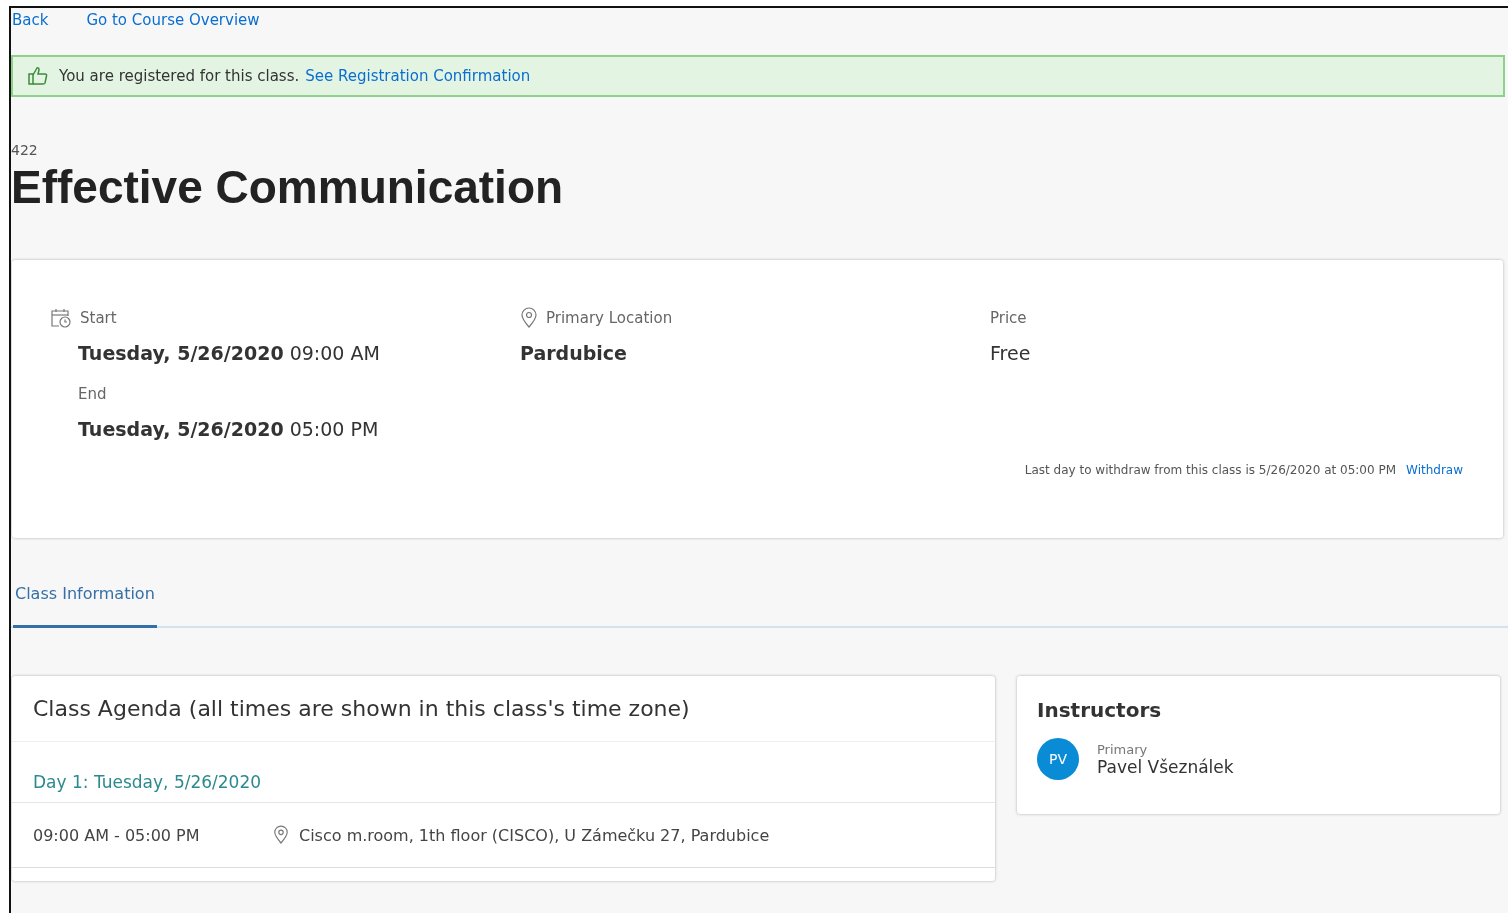  What do you see at coordinates (117, 835) in the screenshot?
I see `session-time: 09:00 AM - 05:00 PM` at bounding box center [117, 835].